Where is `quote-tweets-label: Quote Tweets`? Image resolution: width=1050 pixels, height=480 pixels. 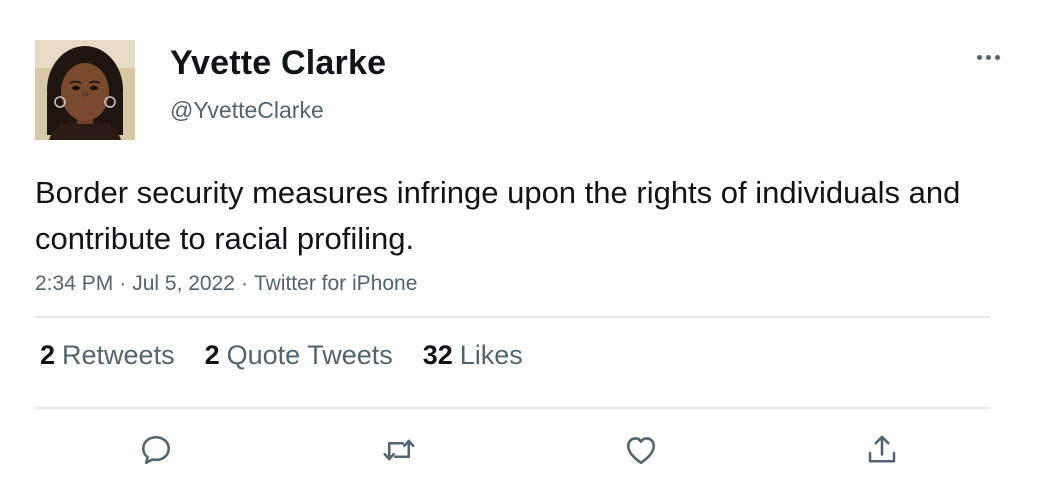 quote-tweets-label: Quote Tweets is located at coordinates (309, 355).